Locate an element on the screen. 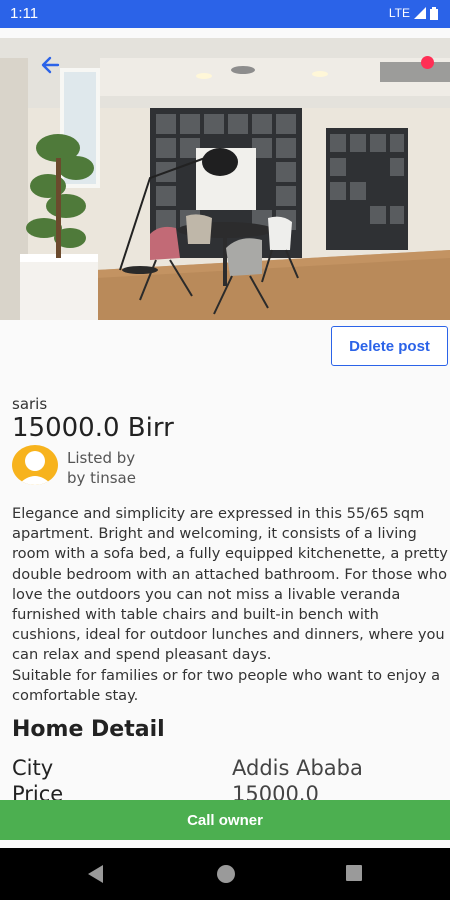 The image size is (450, 900). status-icons: LTE is located at coordinates (413, 13).